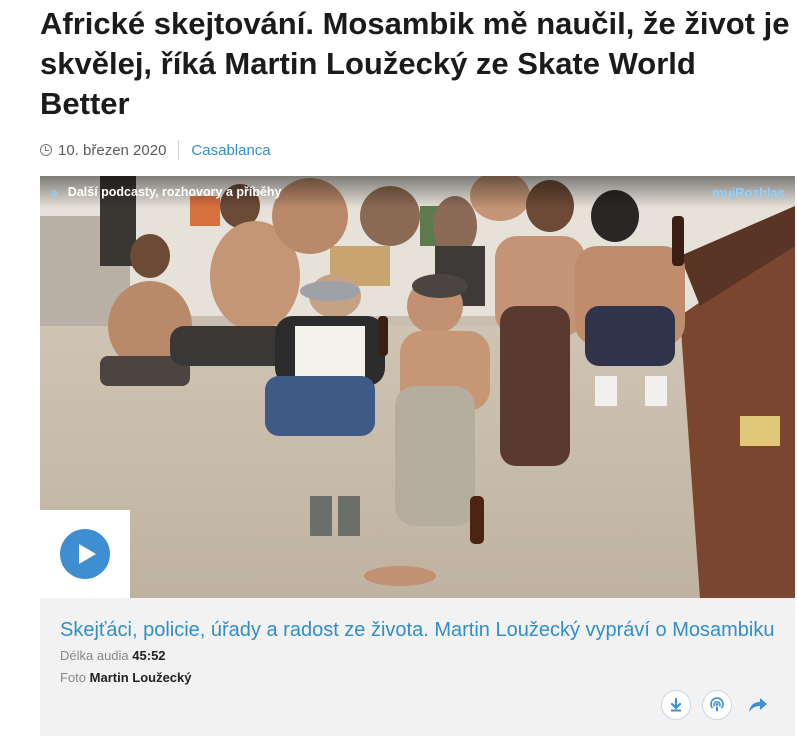  Describe the element at coordinates (417, 678) in the screenshot. I see `photo-credit-row: Foto Martin Loužecký` at that location.